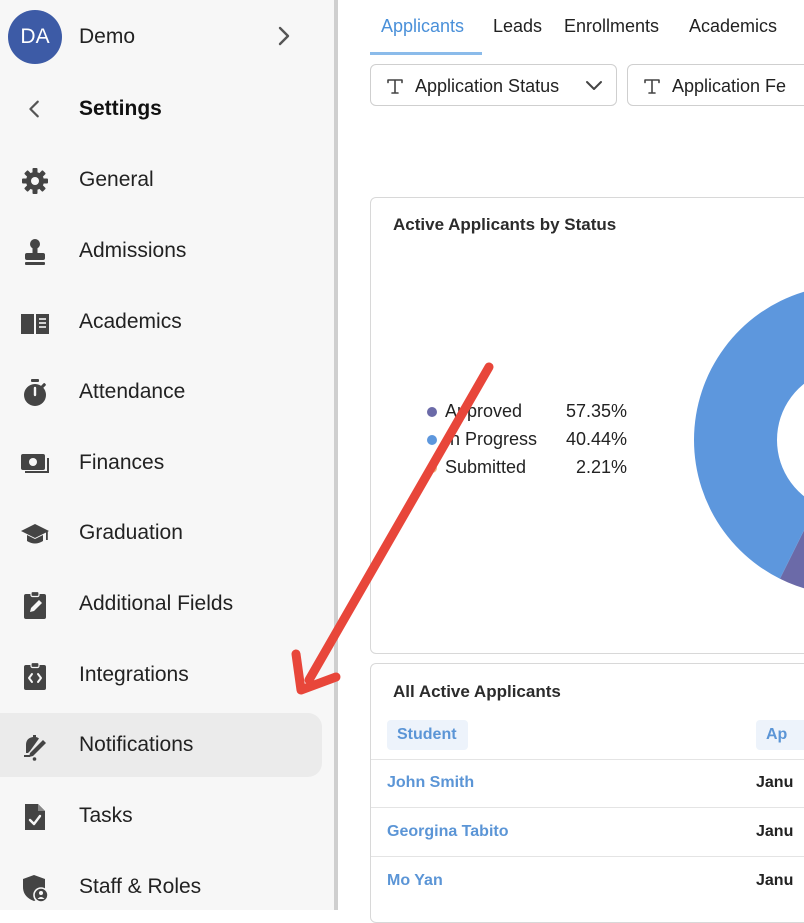 The height and width of the screenshot is (923, 804). What do you see at coordinates (107, 36) in the screenshot?
I see `user-name: Demo` at bounding box center [107, 36].